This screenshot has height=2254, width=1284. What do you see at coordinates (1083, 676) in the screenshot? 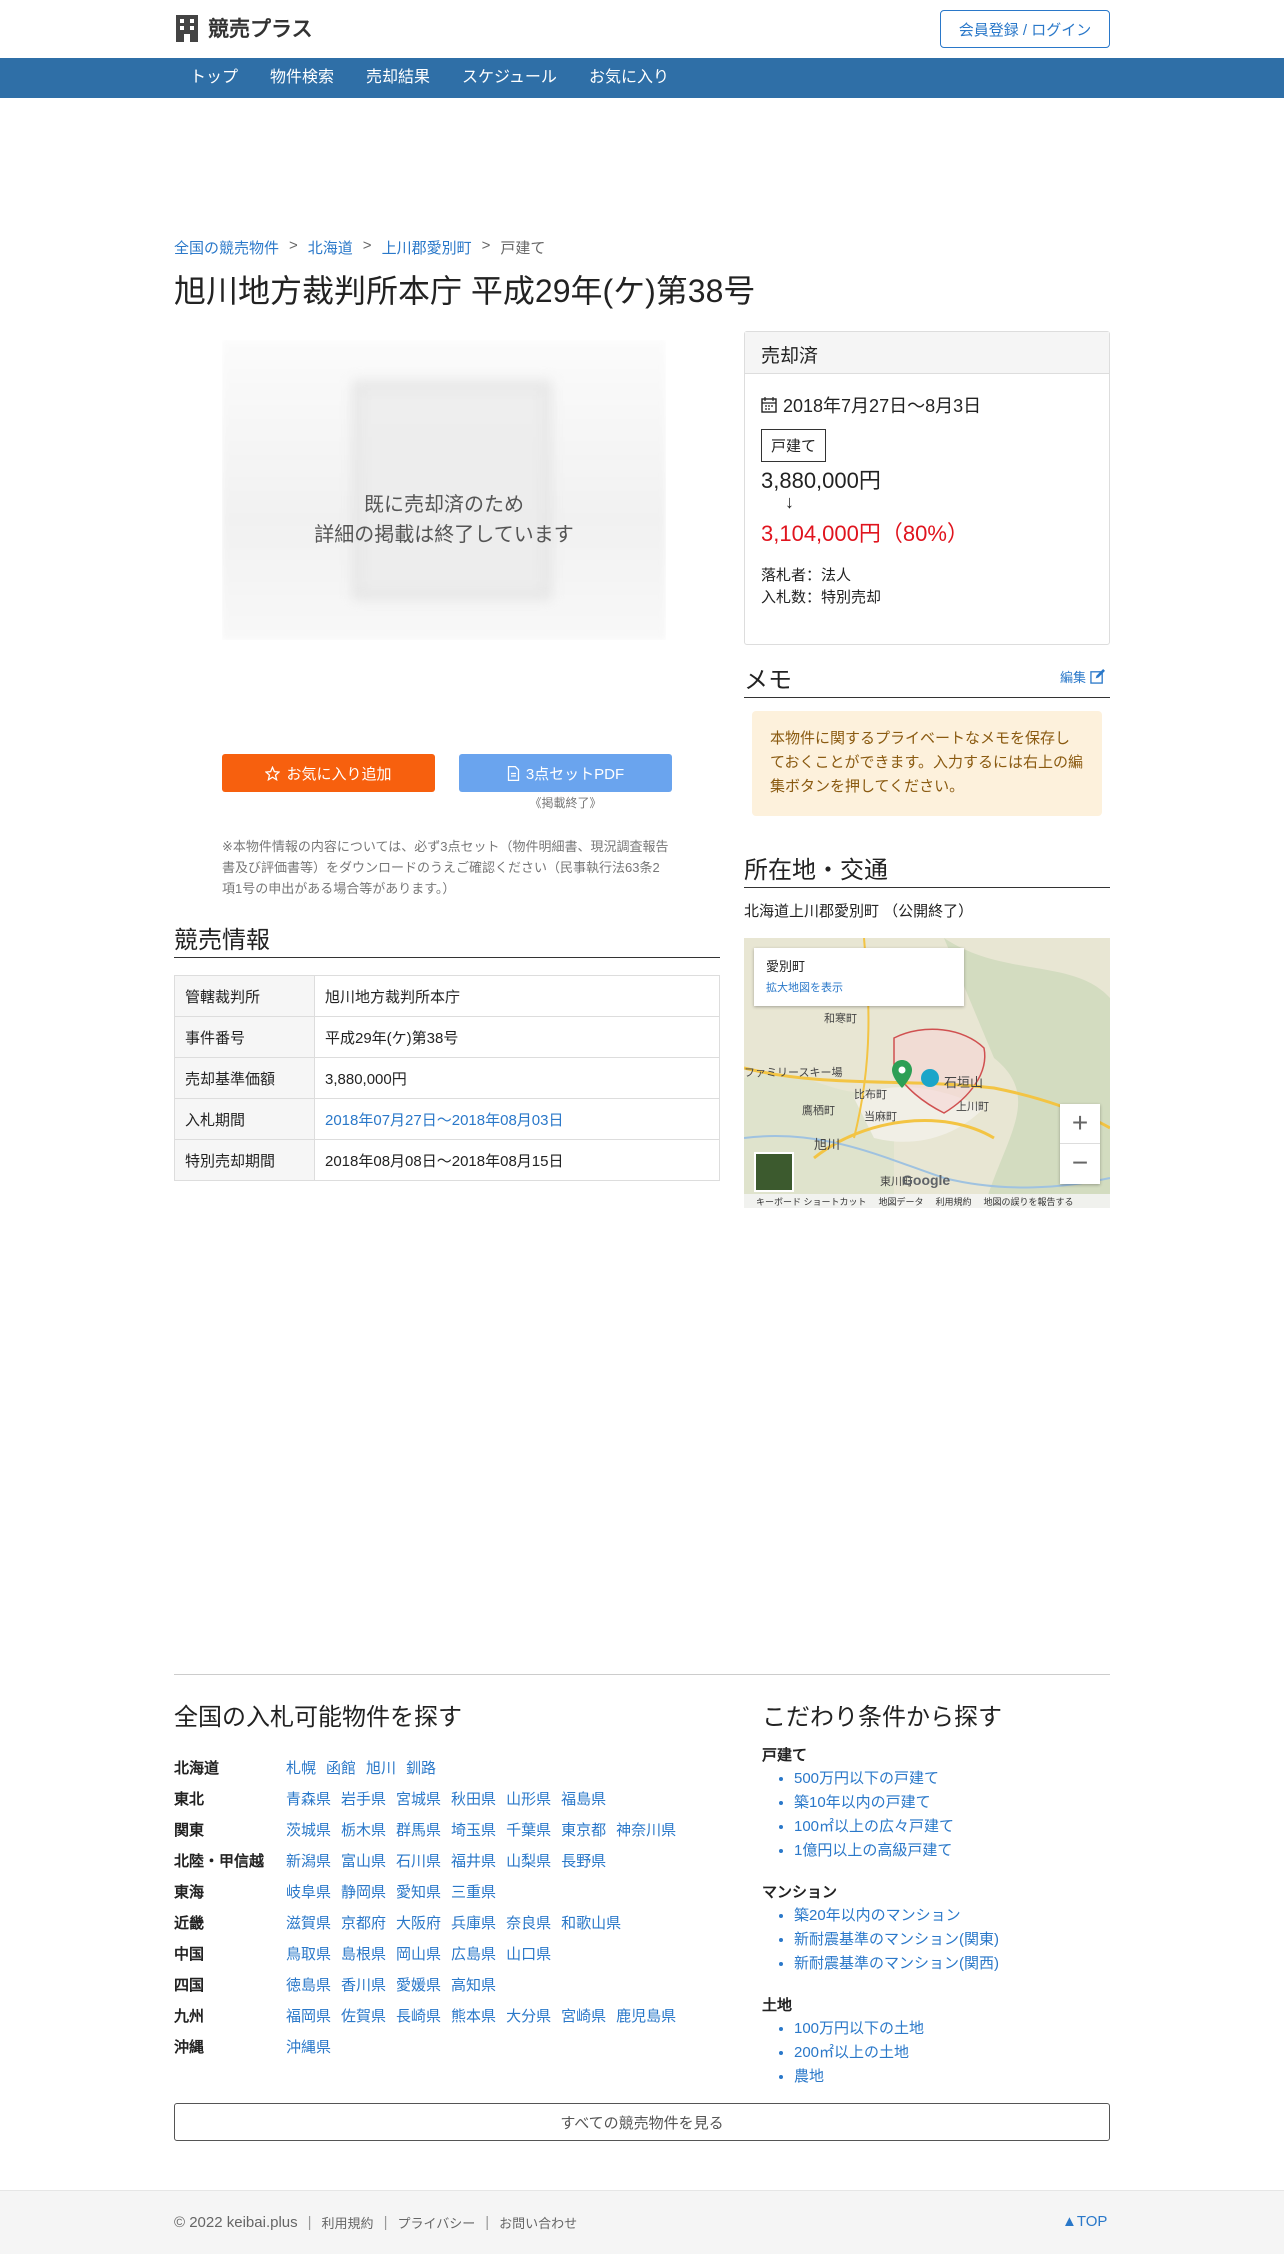
I see `memo-edit-button: 編集` at bounding box center [1083, 676].